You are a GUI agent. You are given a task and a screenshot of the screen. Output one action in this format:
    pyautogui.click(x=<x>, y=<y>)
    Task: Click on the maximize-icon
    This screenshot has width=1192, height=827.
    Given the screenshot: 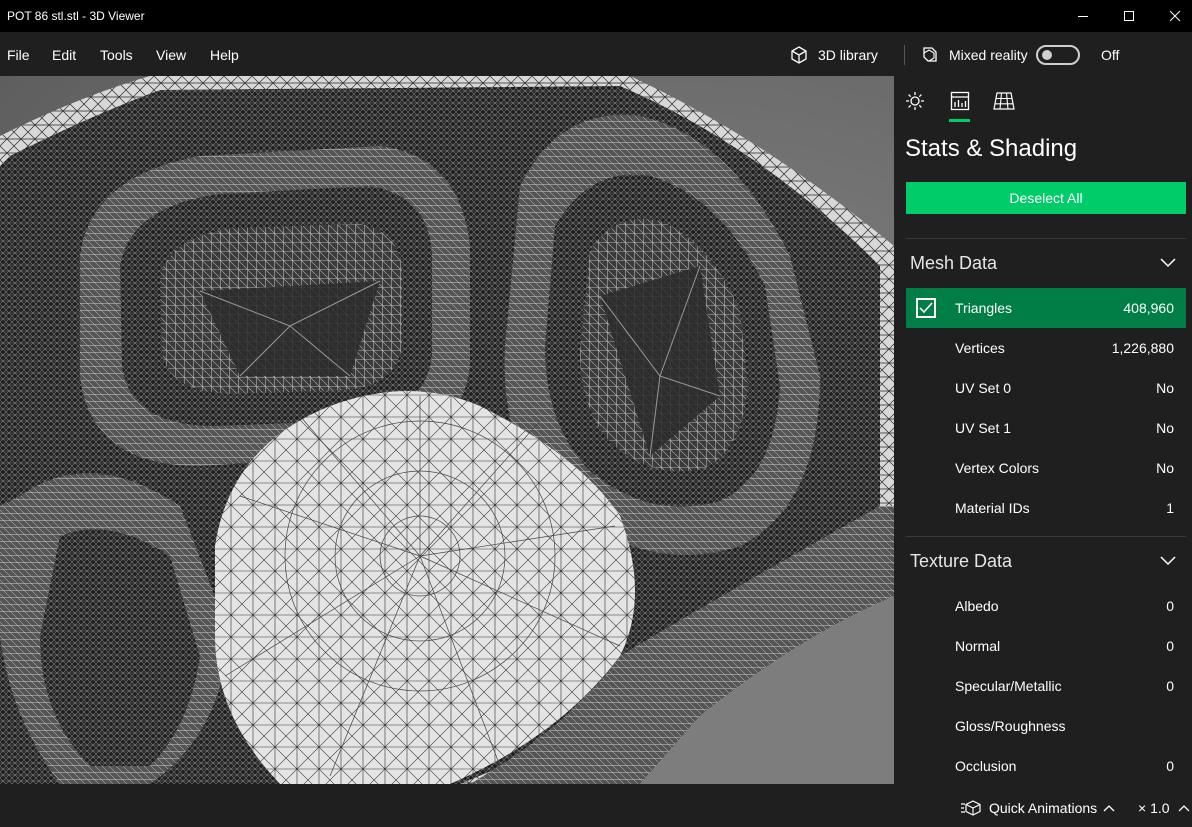 What is the action you would take?
    pyautogui.click(x=1129, y=16)
    